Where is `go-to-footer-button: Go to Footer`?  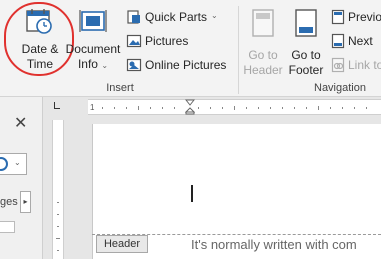
go-to-footer-button: Go to Footer is located at coordinates (306, 40).